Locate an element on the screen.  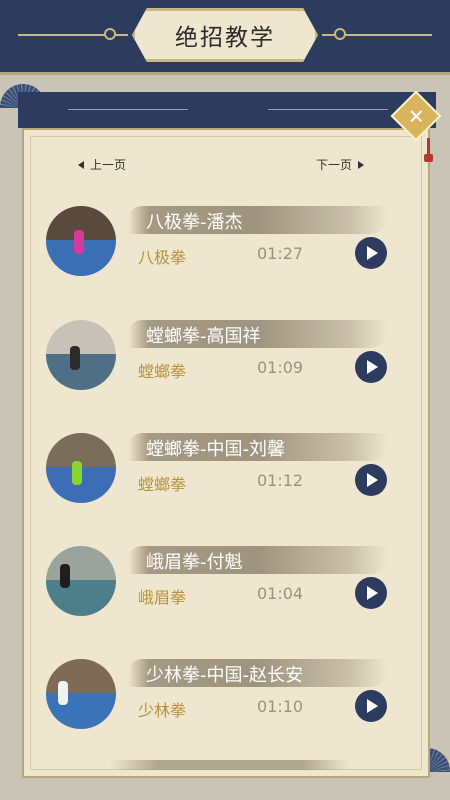
video-list-item: 少林拳-中国-赵长安 少林拳 01:10 is located at coordinates (221, 695).